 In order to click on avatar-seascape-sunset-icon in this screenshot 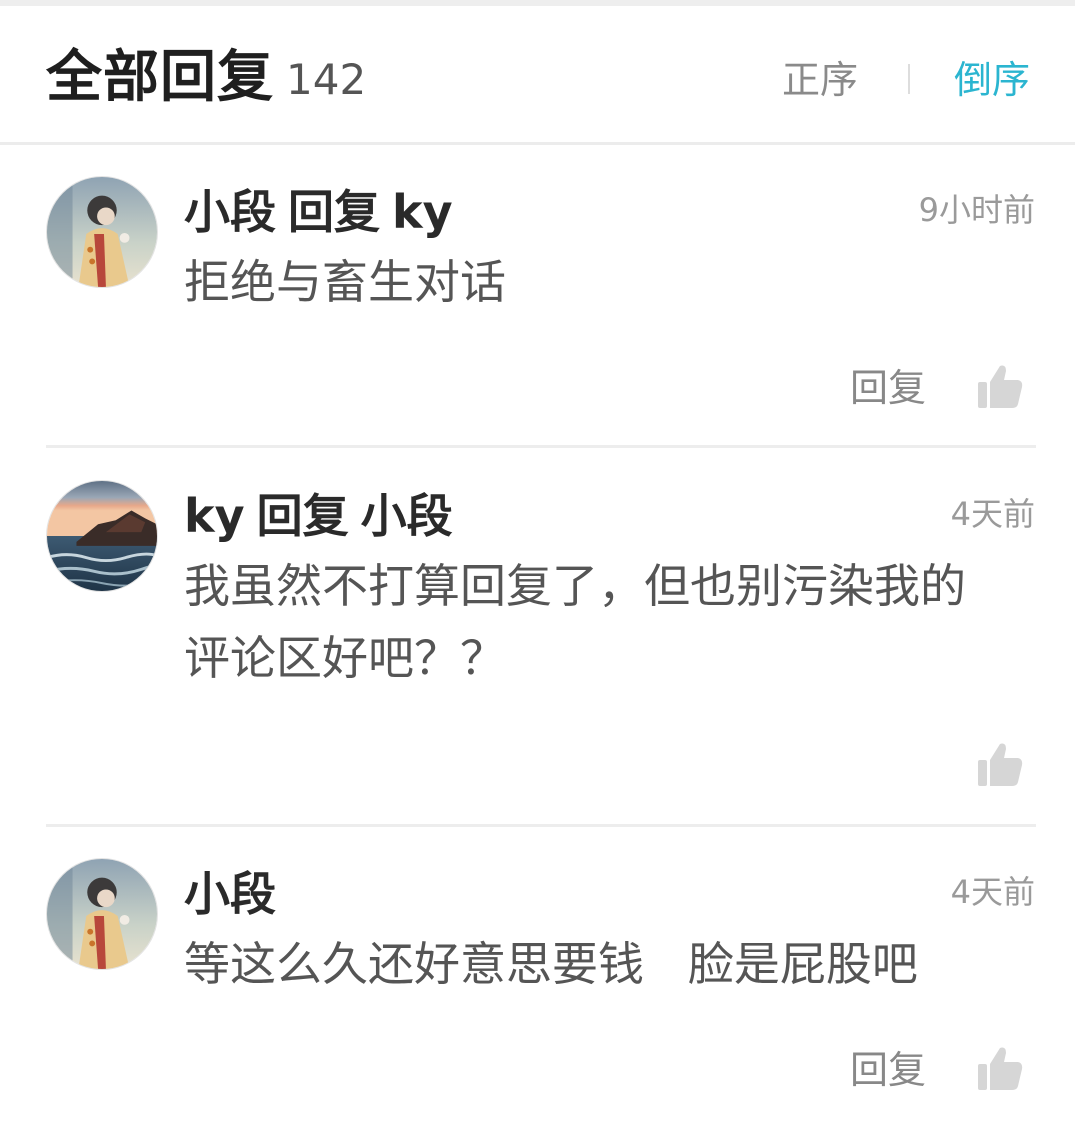, I will do `click(102, 536)`.